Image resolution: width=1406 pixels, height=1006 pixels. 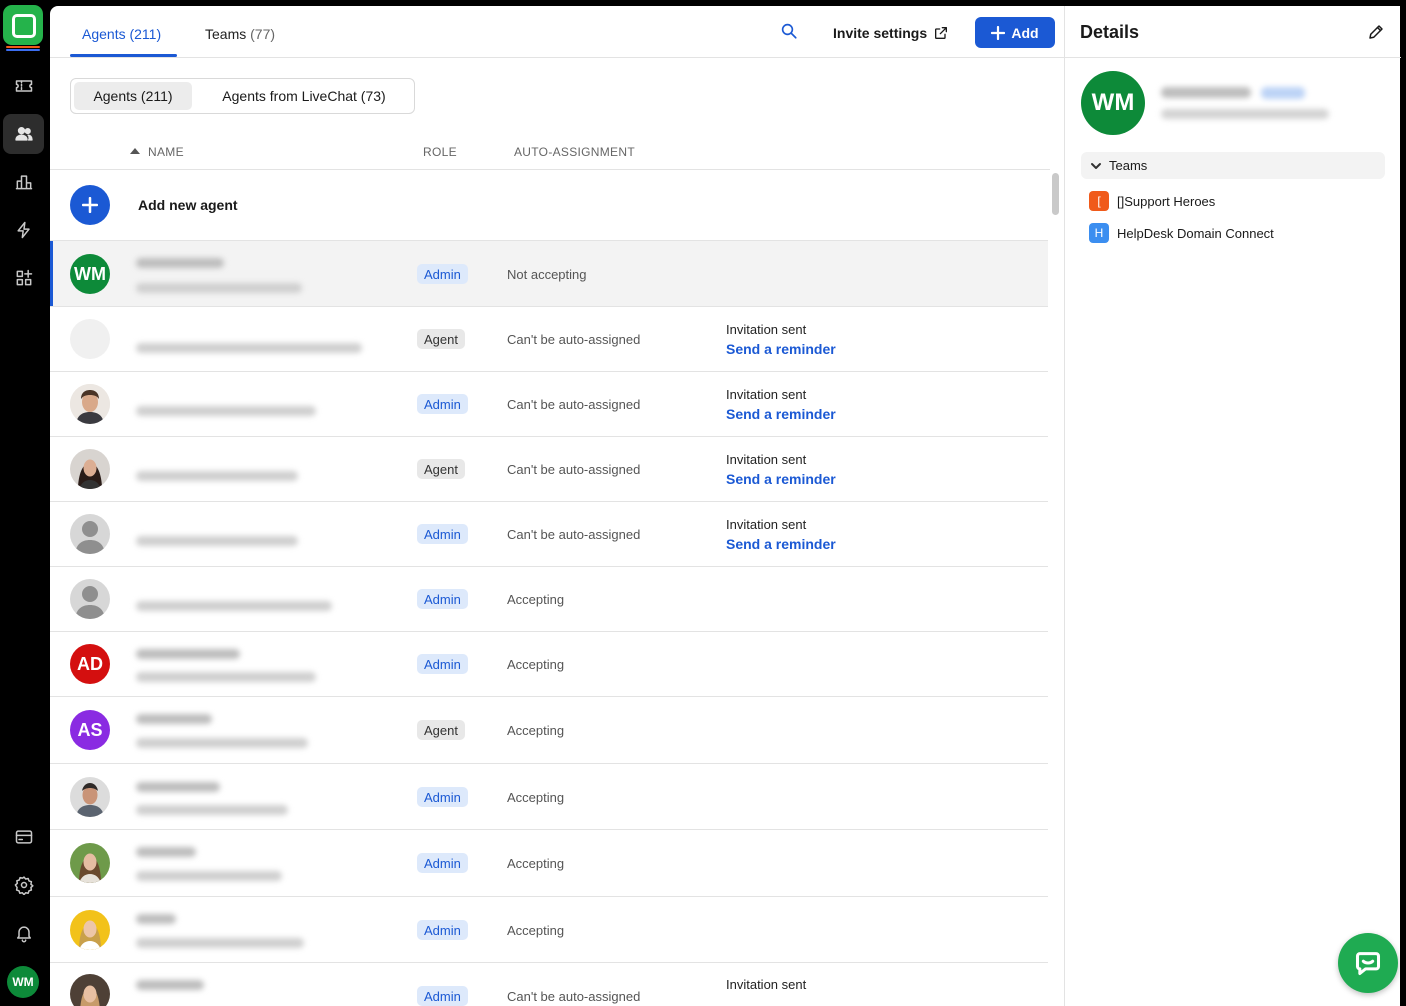 What do you see at coordinates (304, 96) in the screenshot?
I see `seg-livechat-agents: Agents from LiveChat (73)` at bounding box center [304, 96].